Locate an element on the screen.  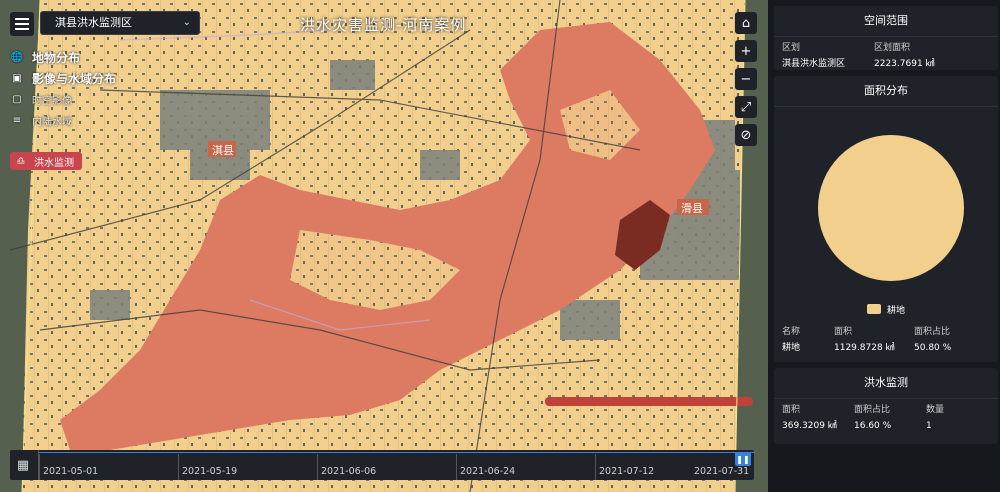
bell-icon: ♎ is located at coordinates (21, 161).